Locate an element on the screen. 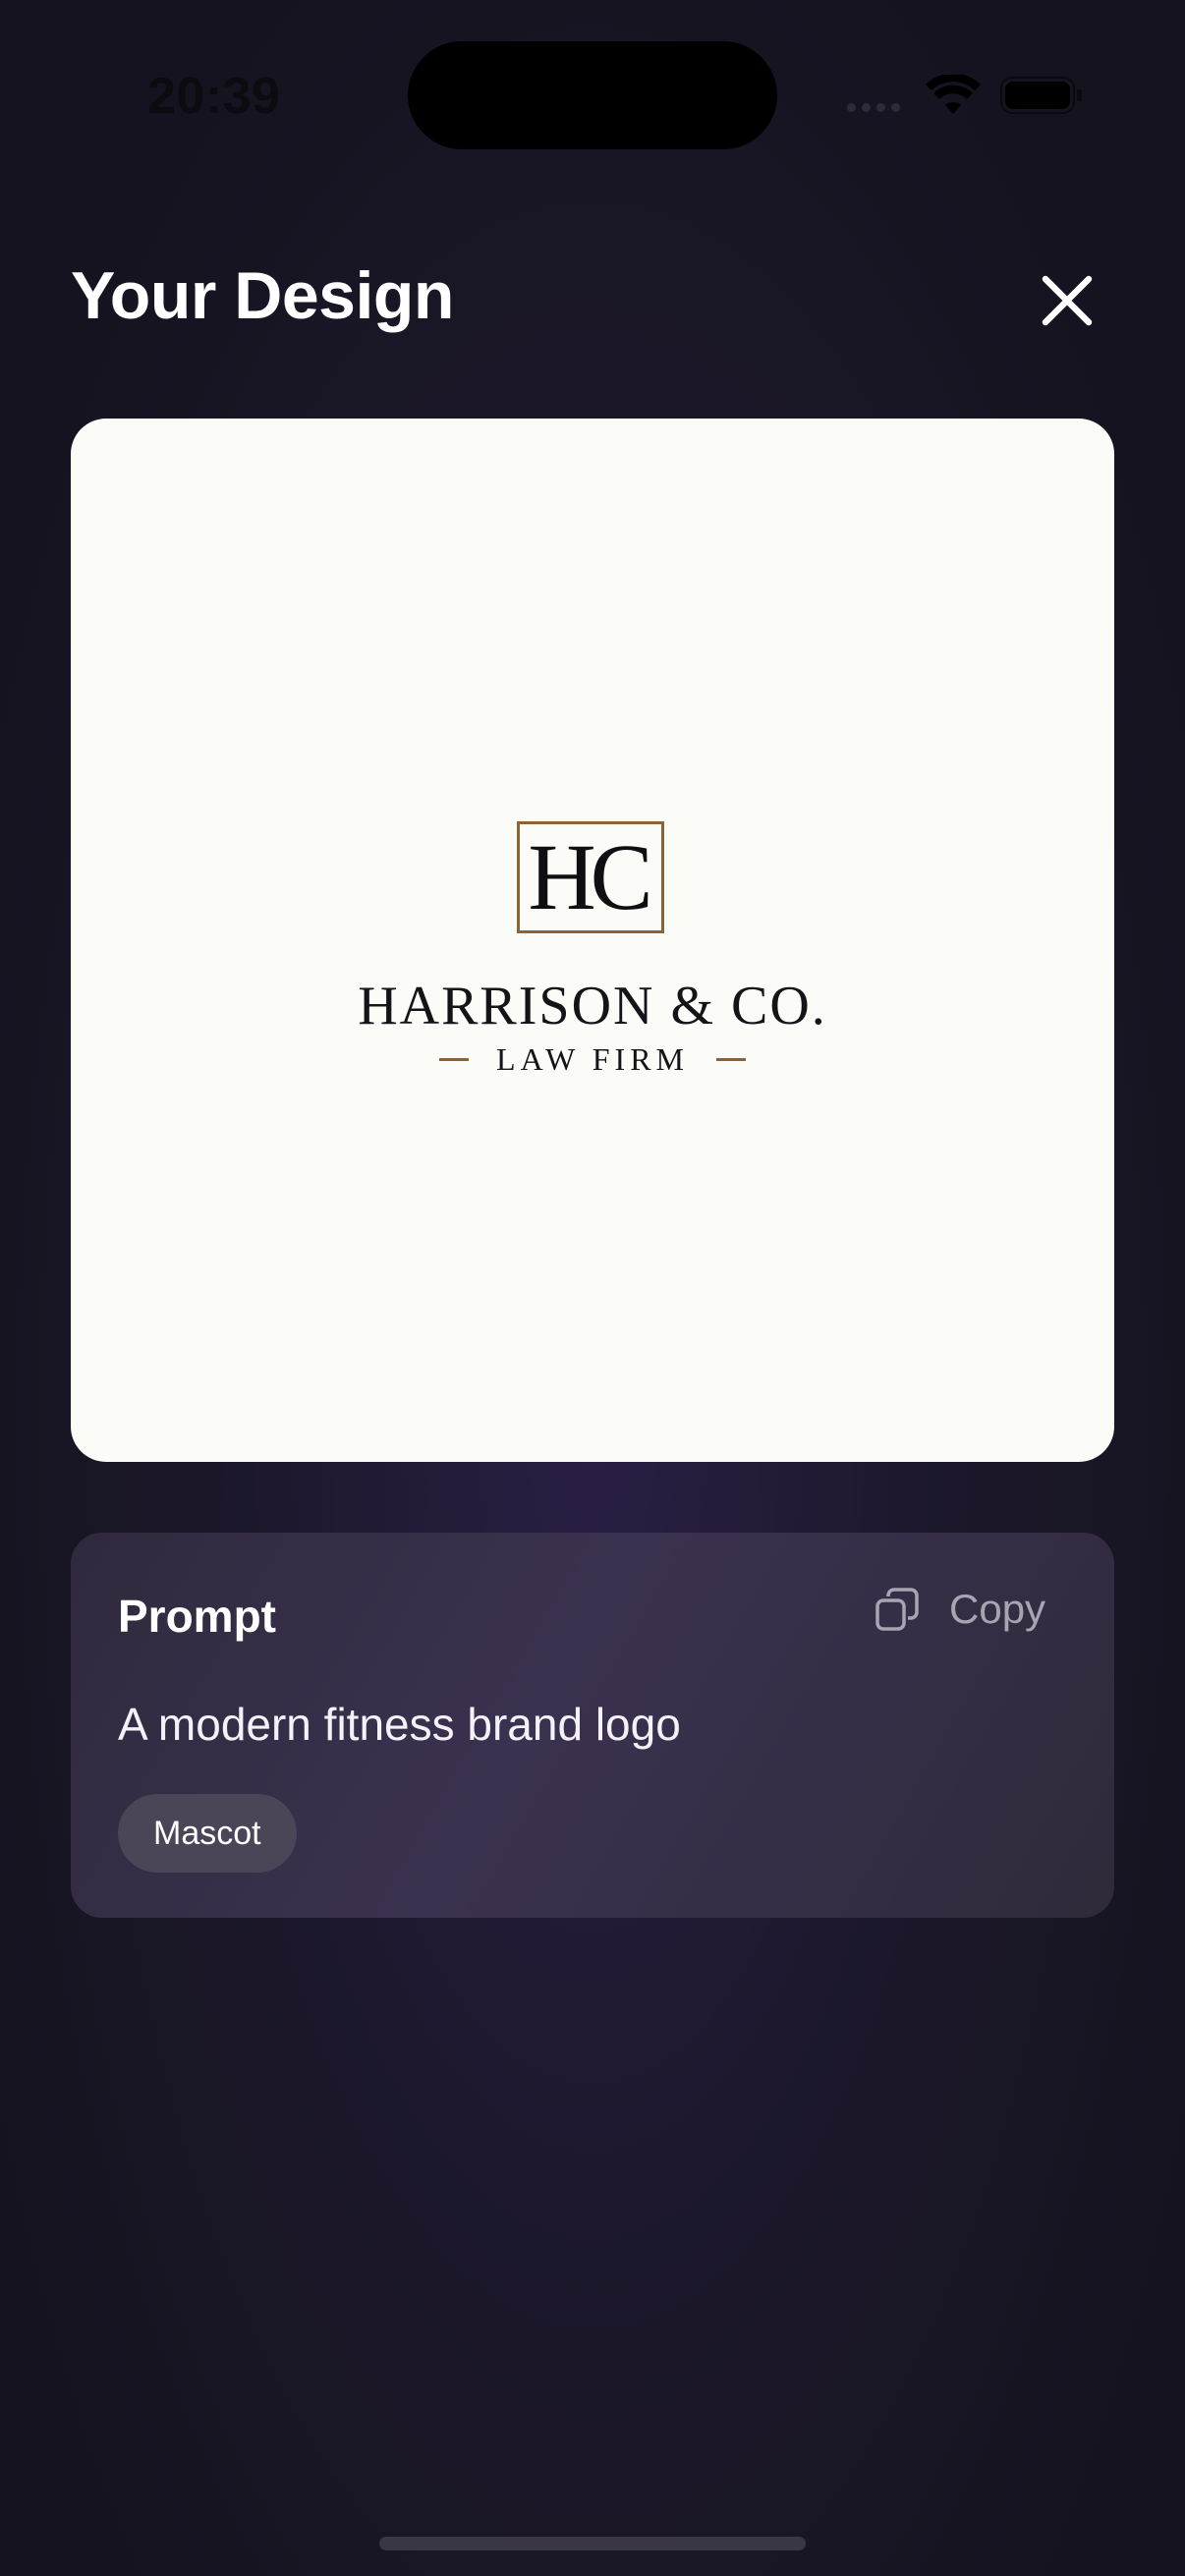 The image size is (1185, 2576). cellular-icon is located at coordinates (874, 107).